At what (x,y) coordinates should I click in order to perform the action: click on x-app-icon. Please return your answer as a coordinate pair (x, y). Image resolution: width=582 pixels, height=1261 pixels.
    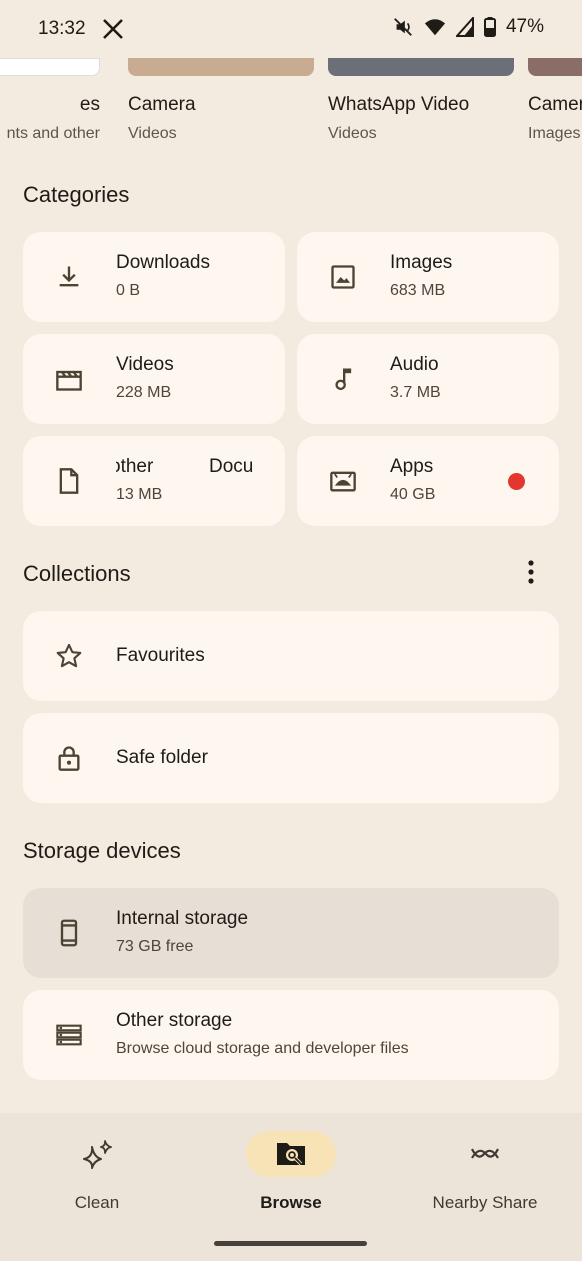
    Looking at the image, I should click on (113, 29).